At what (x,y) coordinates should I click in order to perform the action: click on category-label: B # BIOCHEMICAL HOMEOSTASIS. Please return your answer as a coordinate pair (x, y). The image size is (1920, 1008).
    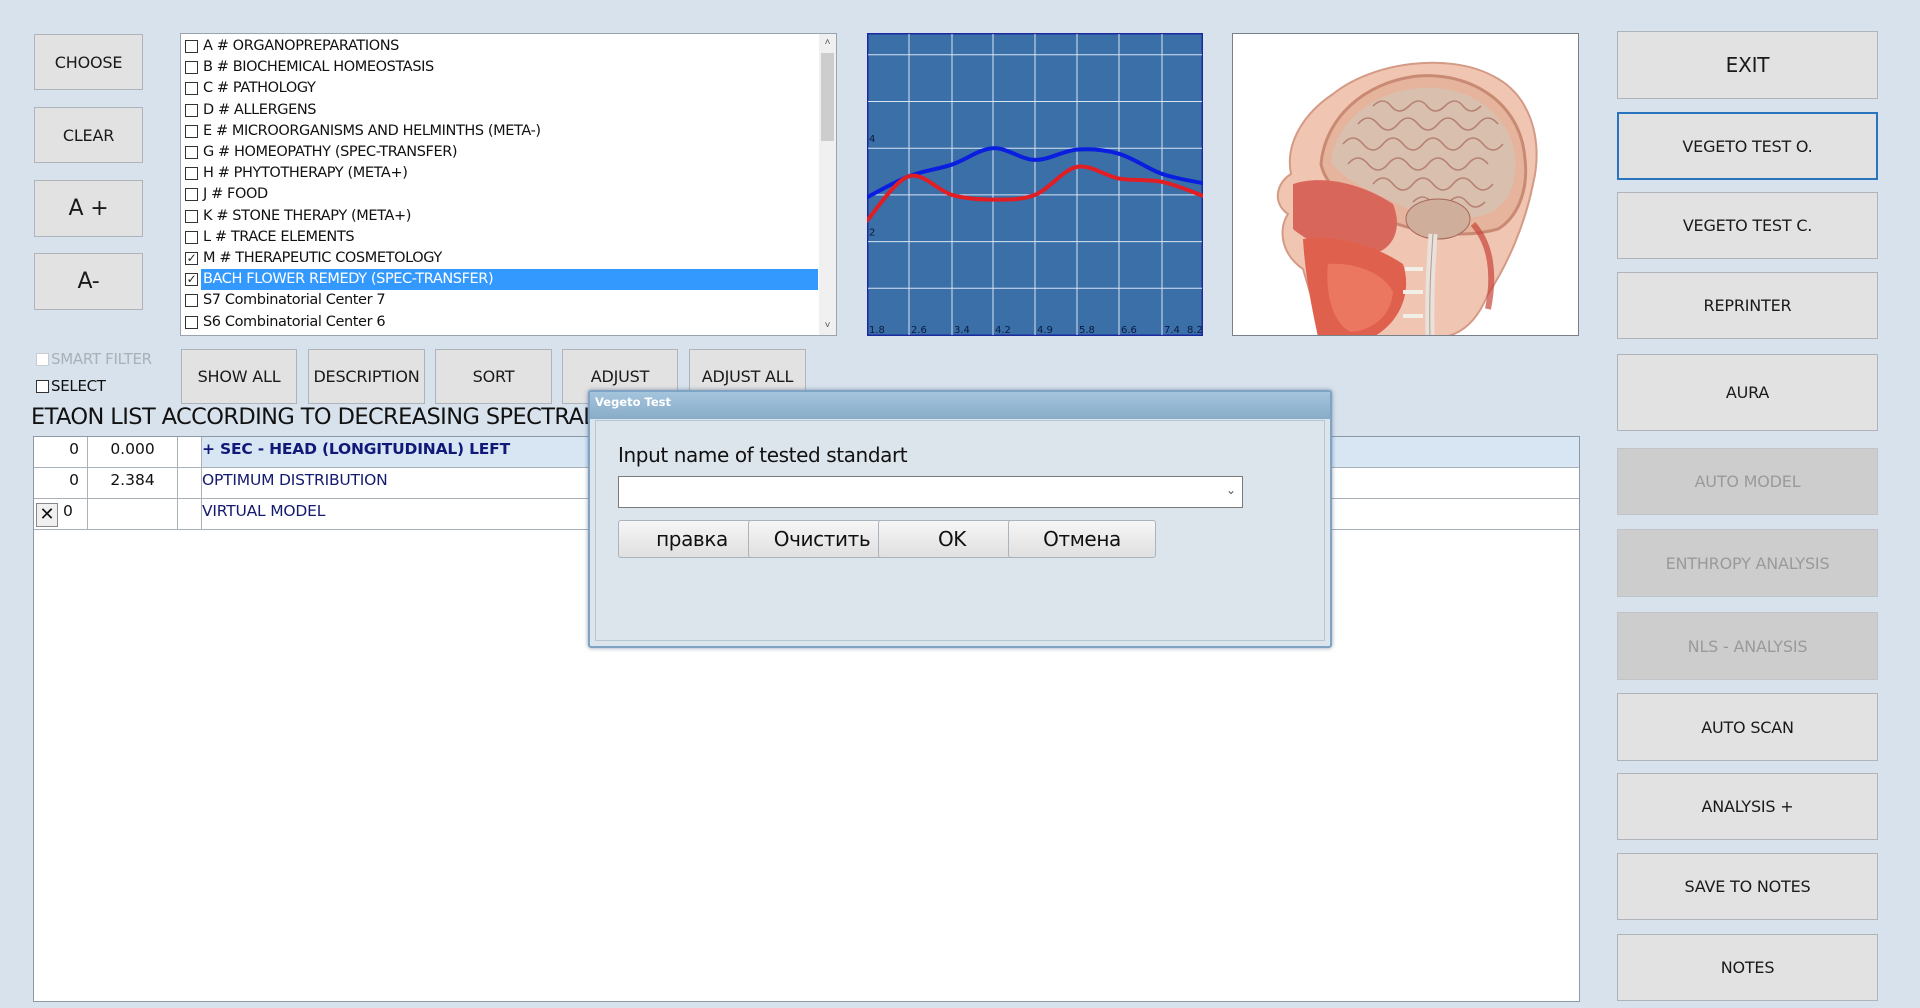
    Looking at the image, I should click on (318, 67).